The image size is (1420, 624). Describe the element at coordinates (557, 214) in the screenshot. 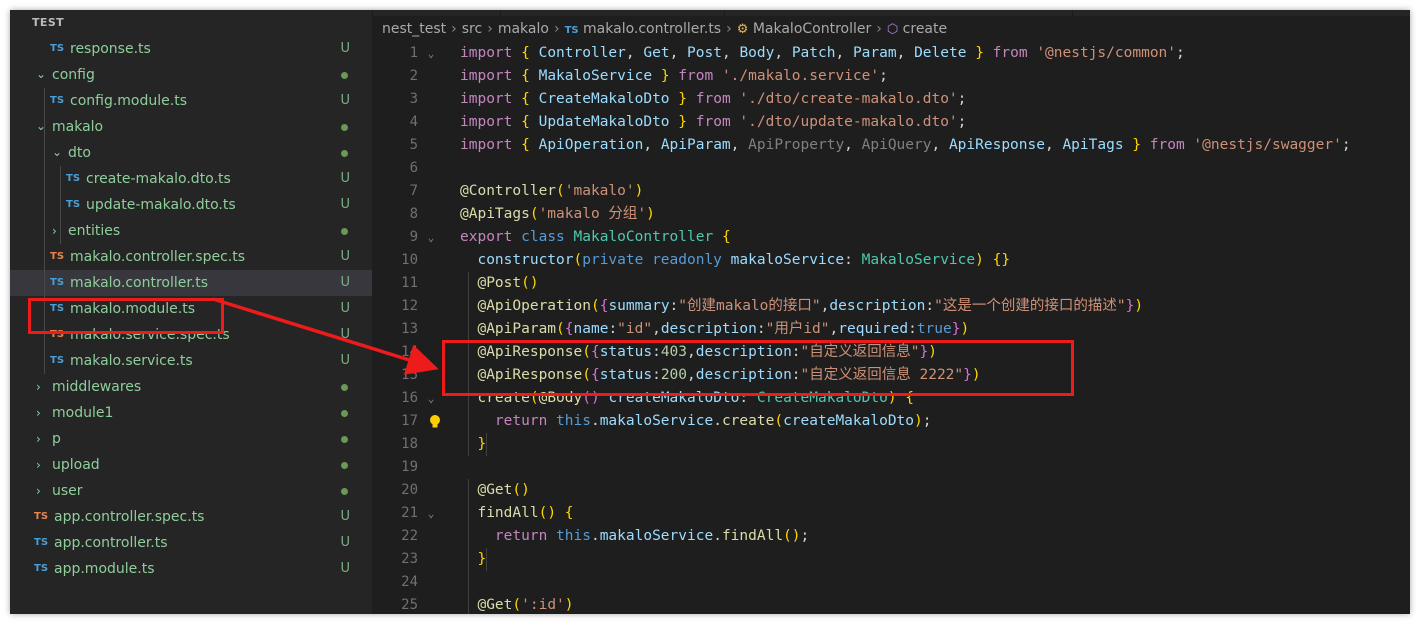

I see `code-line-text: @ApiTags('makalo 分组')` at that location.